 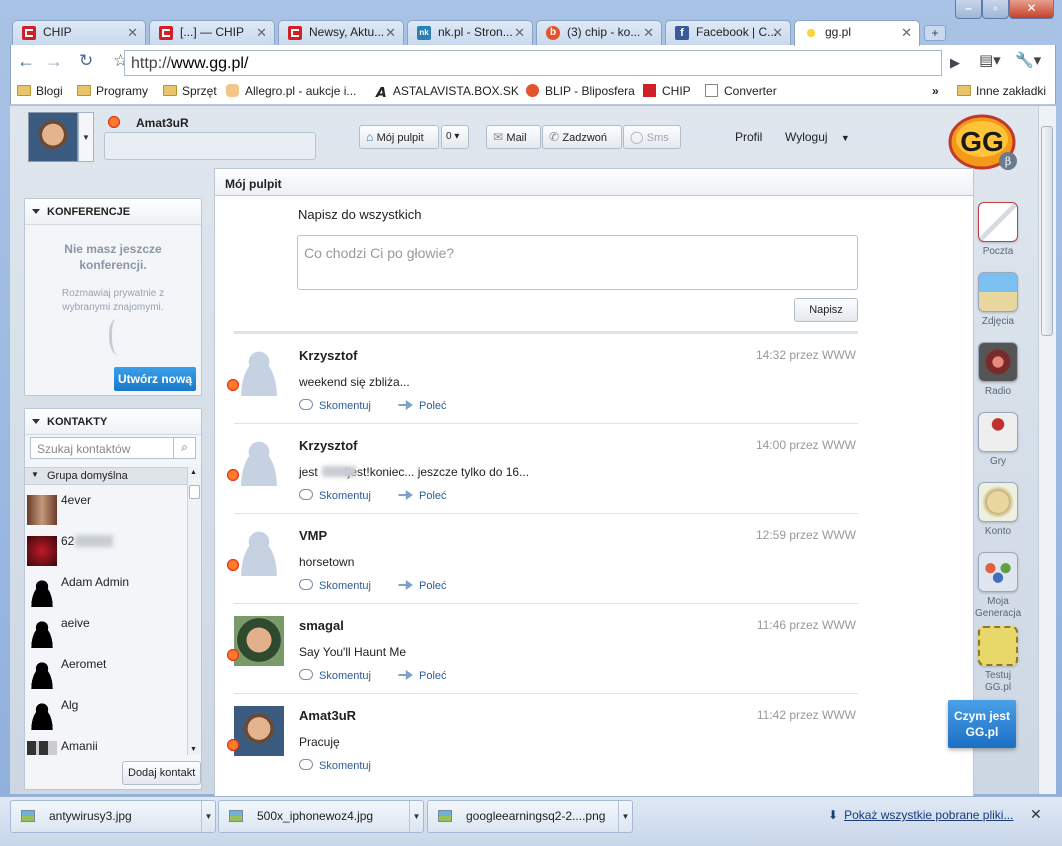 I want to click on wrench-icon: 🔧▾, so click(x=1028, y=61).